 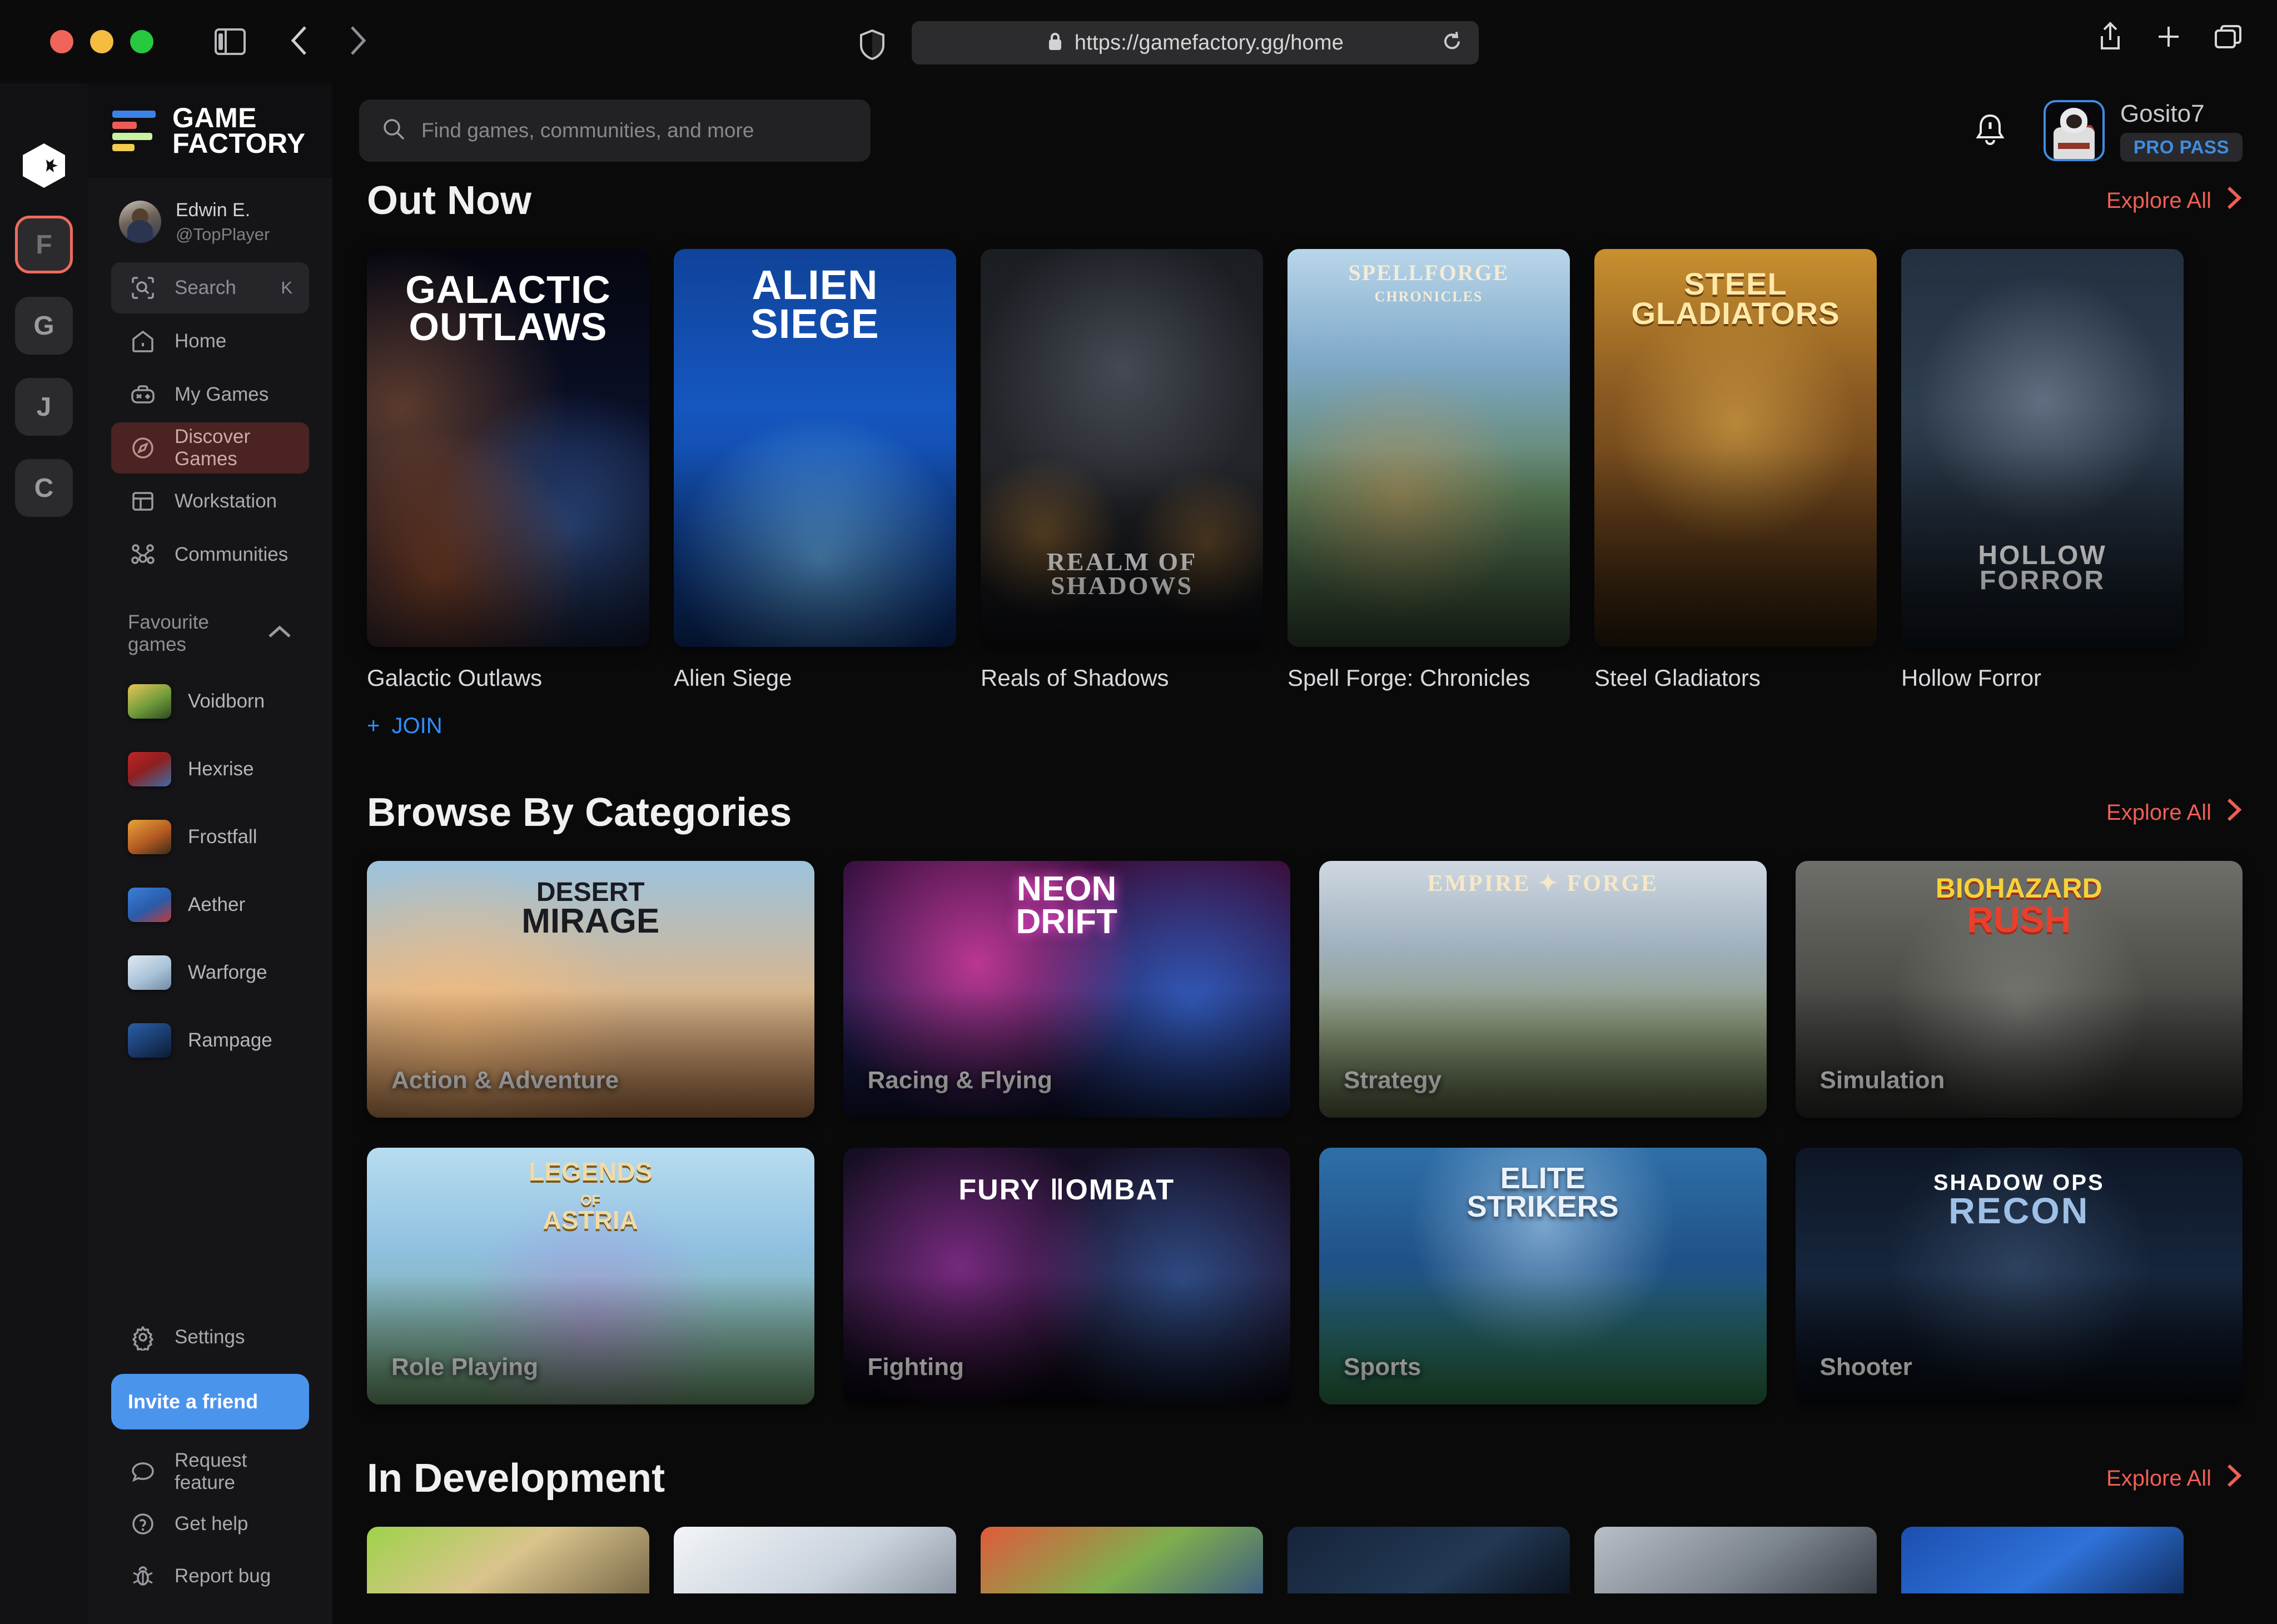 I want to click on sidebar-item-search: Search K, so click(x=210, y=288).